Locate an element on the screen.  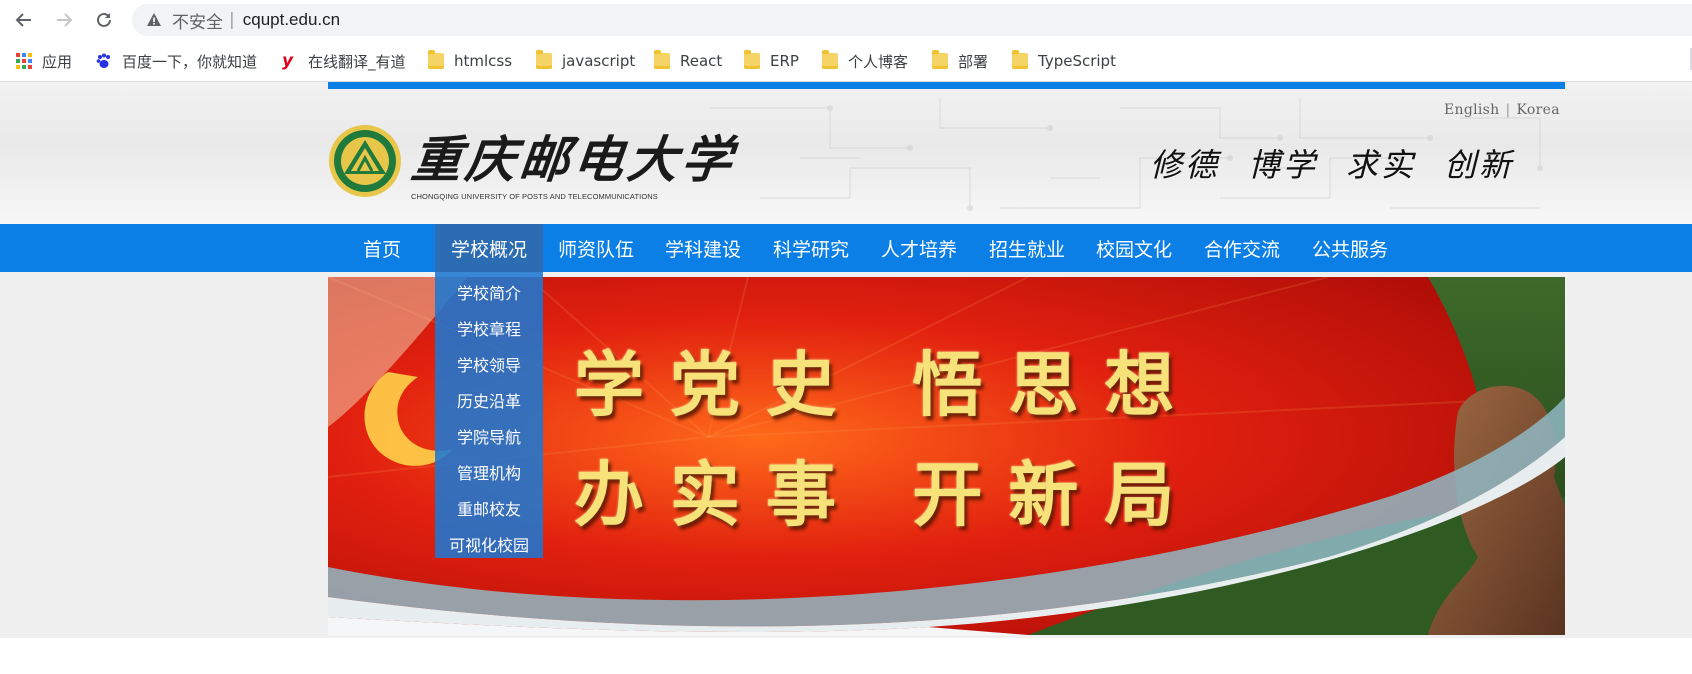
bookmark-apps: 应用 is located at coordinates (44, 61).